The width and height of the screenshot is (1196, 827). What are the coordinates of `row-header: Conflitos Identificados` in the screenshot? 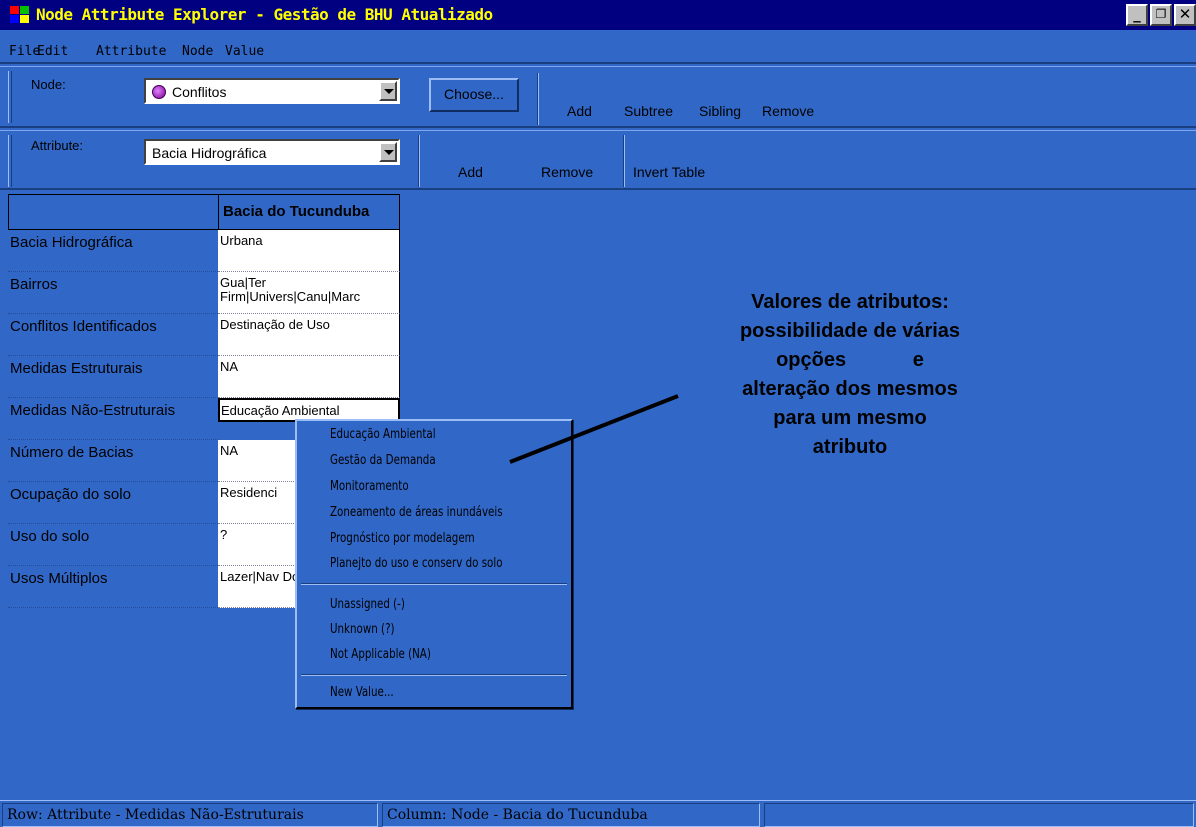 It's located at (113, 335).